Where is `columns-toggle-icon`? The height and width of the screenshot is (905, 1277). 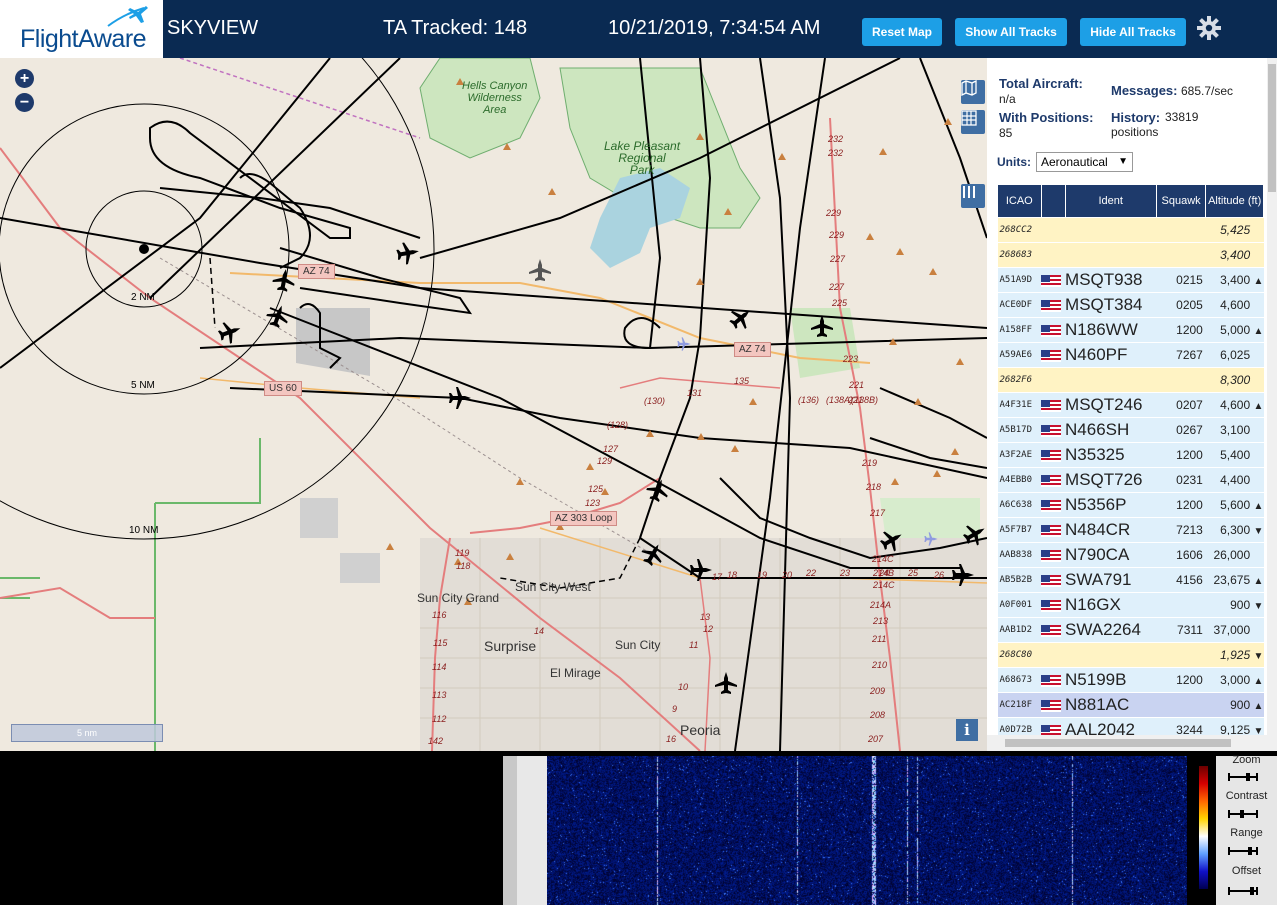 columns-toggle-icon is located at coordinates (973, 196).